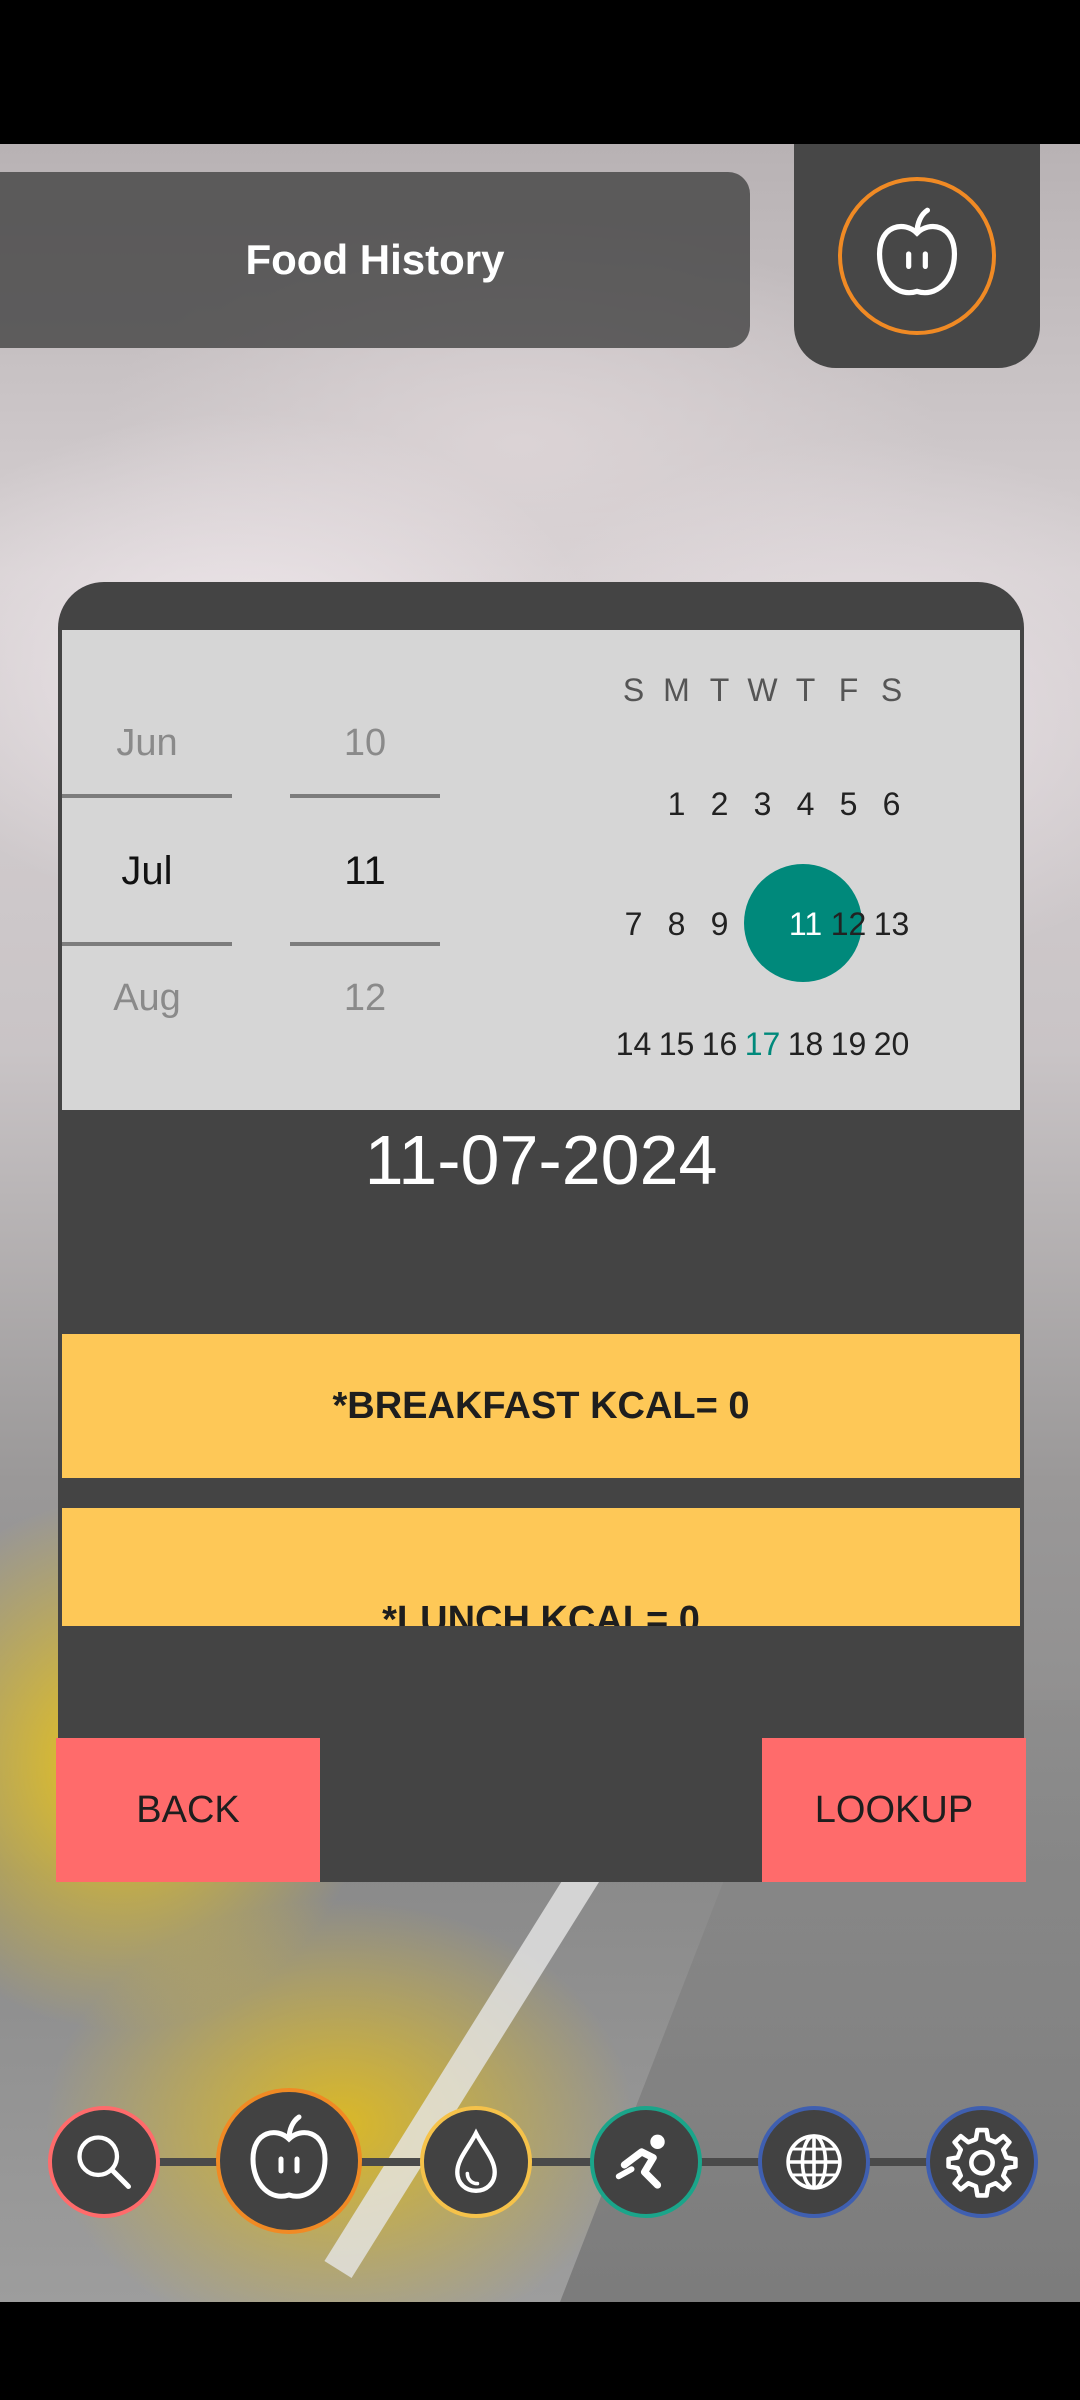 This screenshot has height=2400, width=1080. What do you see at coordinates (891, 924) in the screenshot?
I see `calendar-day: 13` at bounding box center [891, 924].